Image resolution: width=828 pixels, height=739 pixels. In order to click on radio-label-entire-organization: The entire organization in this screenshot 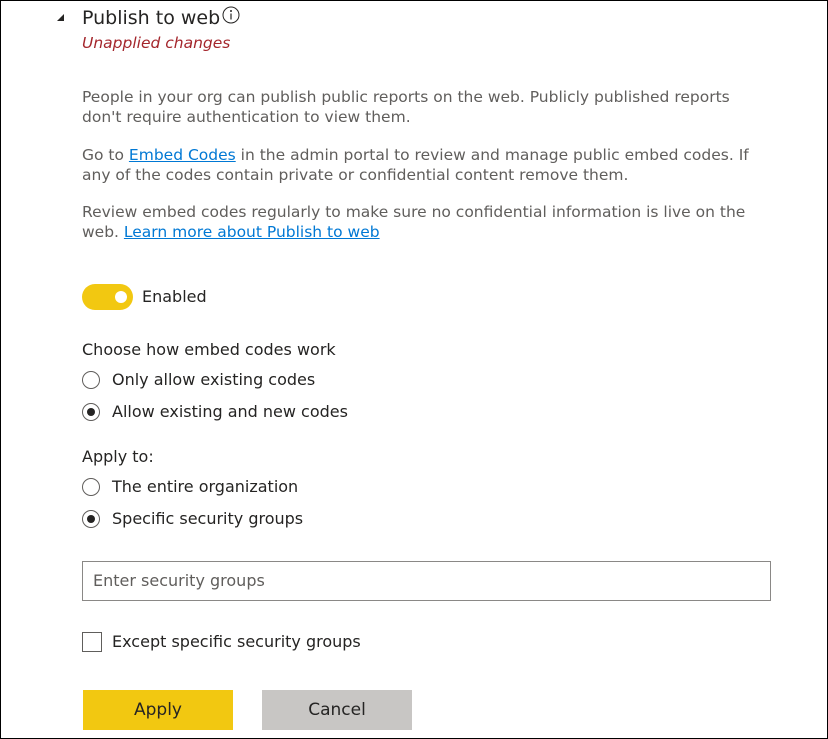, I will do `click(205, 486)`.